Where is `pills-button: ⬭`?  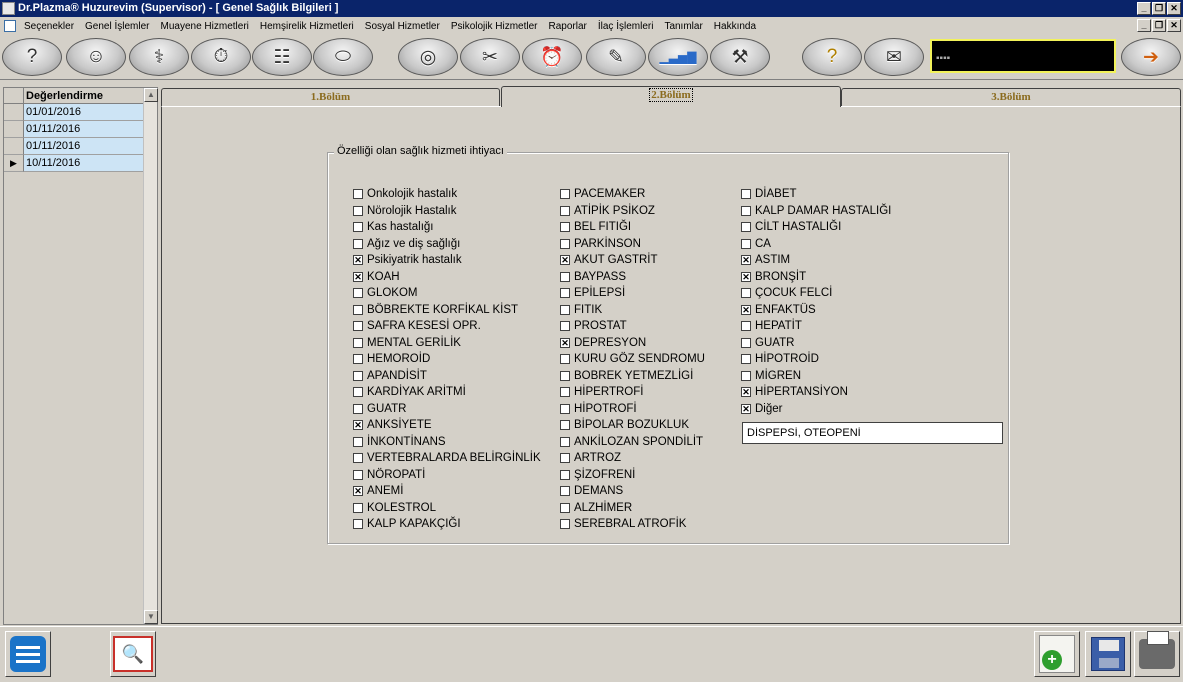 pills-button: ⬭ is located at coordinates (343, 57).